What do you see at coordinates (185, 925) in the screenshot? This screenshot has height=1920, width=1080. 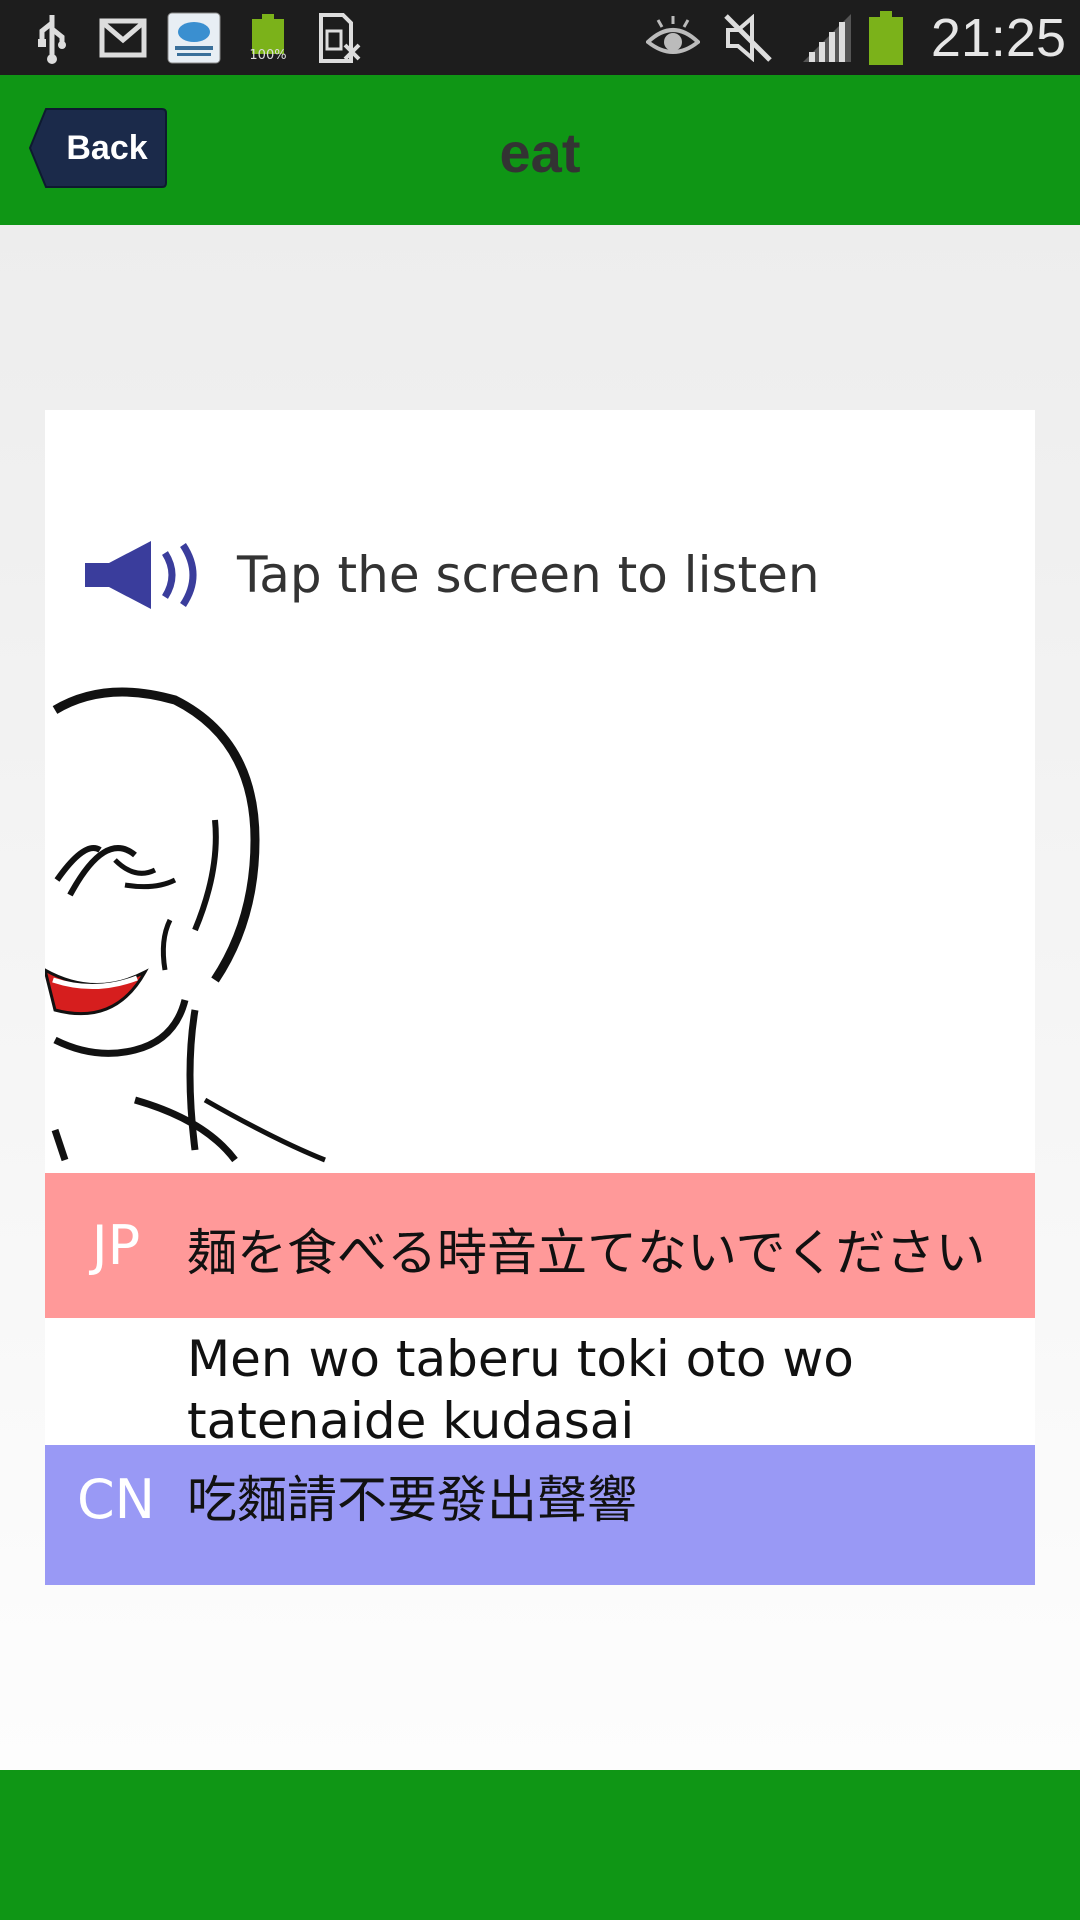 I see `person-illustration` at bounding box center [185, 925].